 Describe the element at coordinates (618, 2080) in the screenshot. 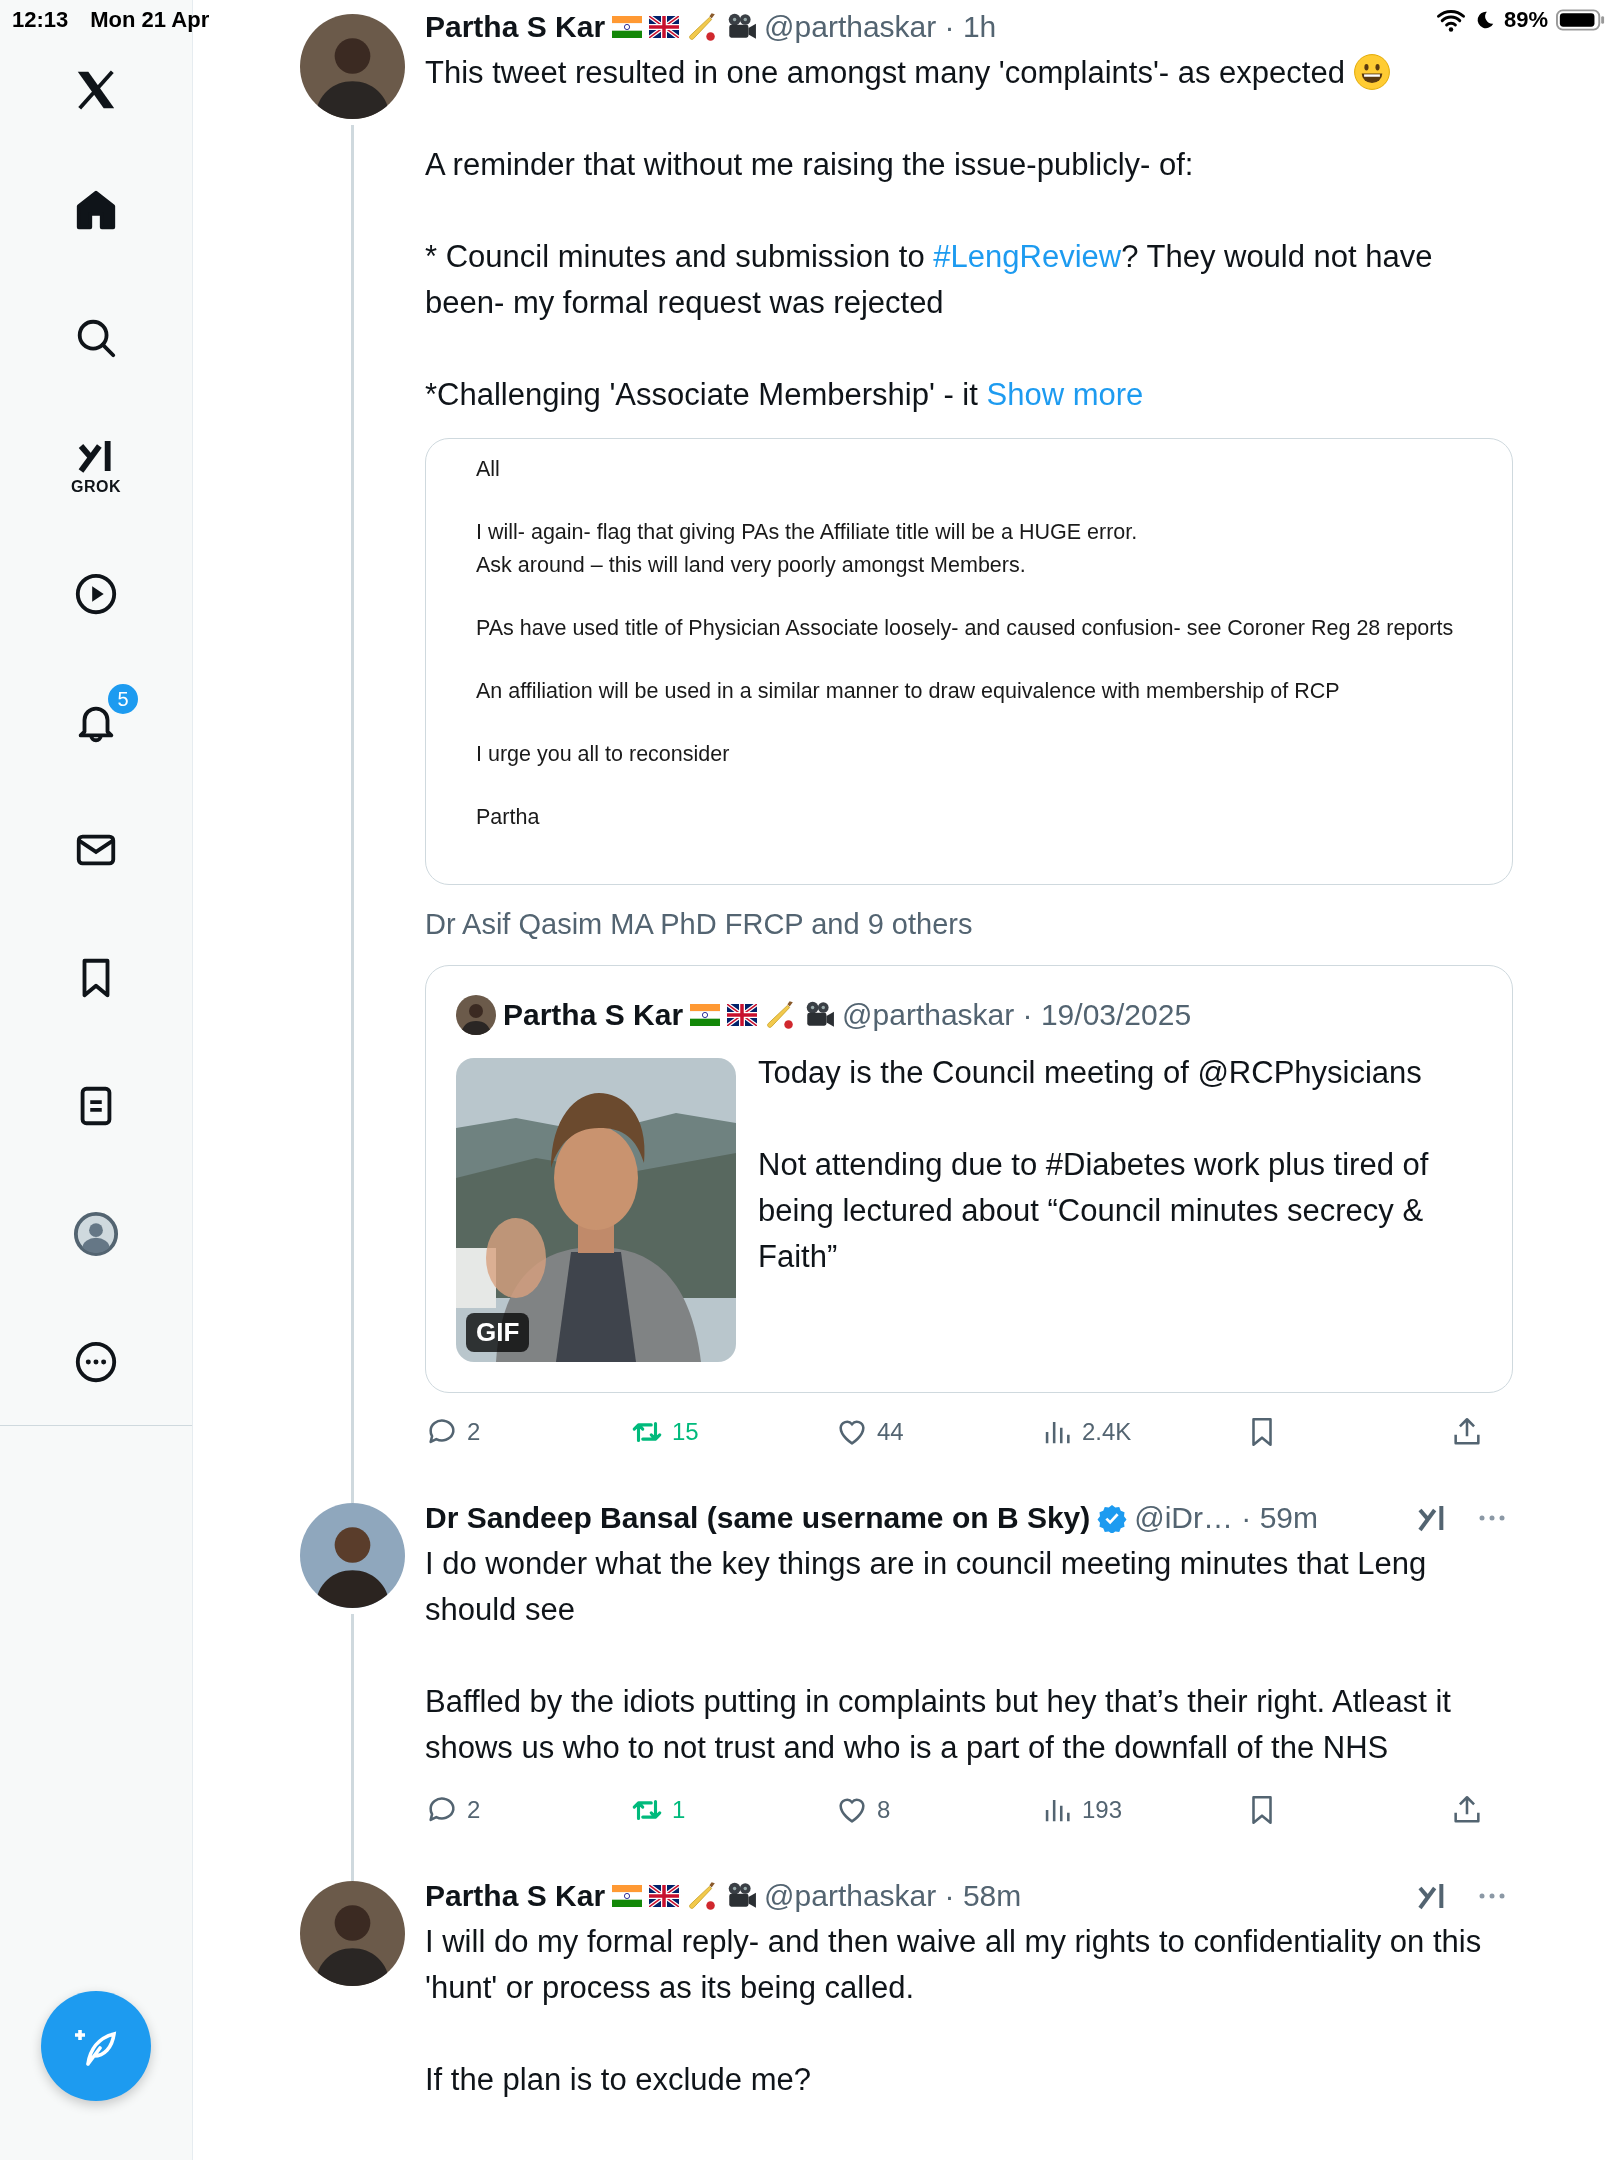

I see `tweet-text: If the plan is to exclude me?` at that location.